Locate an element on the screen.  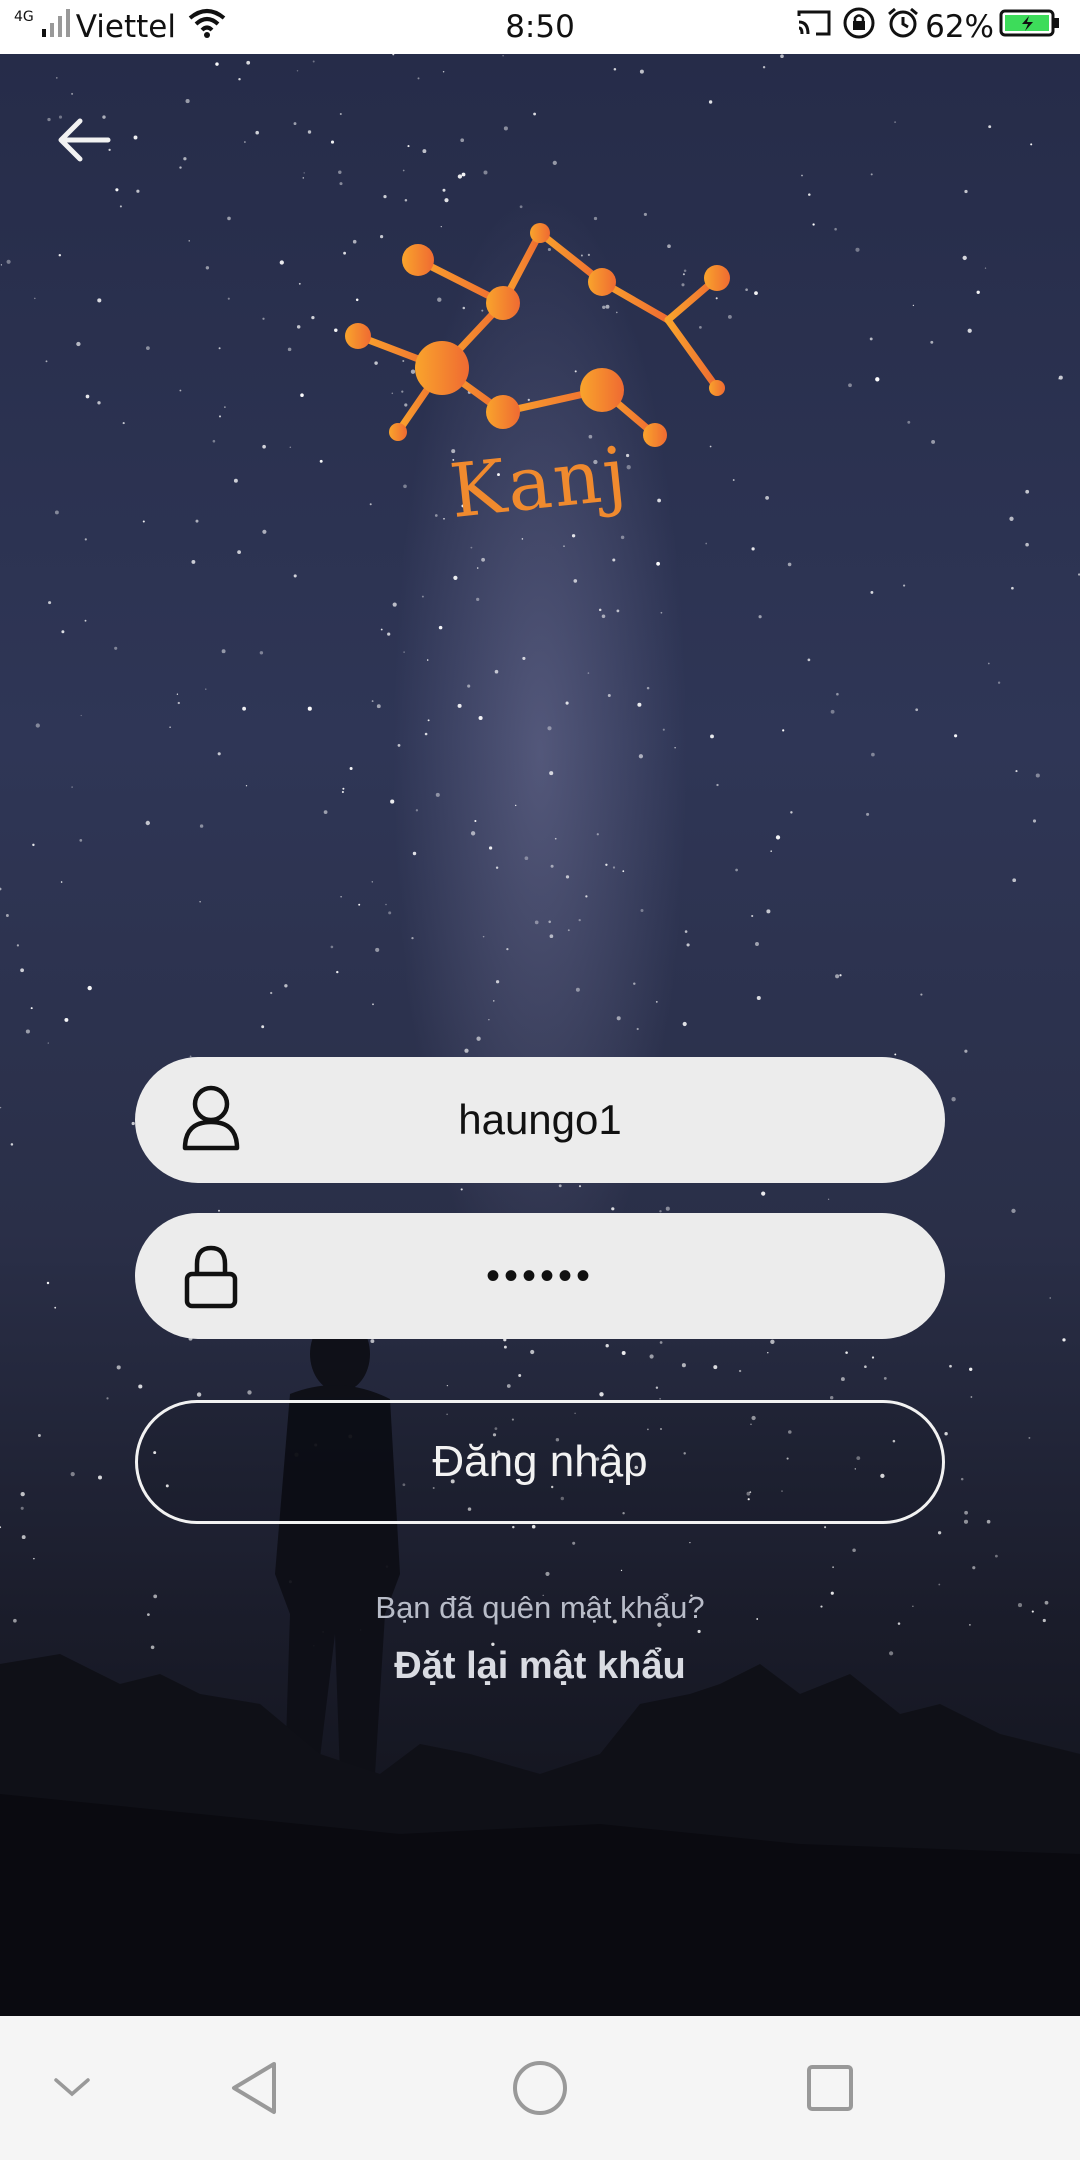
username-field is located at coordinates (540, 1120).